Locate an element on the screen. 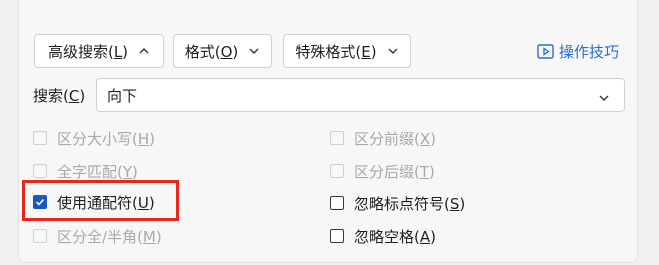 This screenshot has width=659, height=265. special-format-button: 特殊格式(E) is located at coordinates (347, 51).